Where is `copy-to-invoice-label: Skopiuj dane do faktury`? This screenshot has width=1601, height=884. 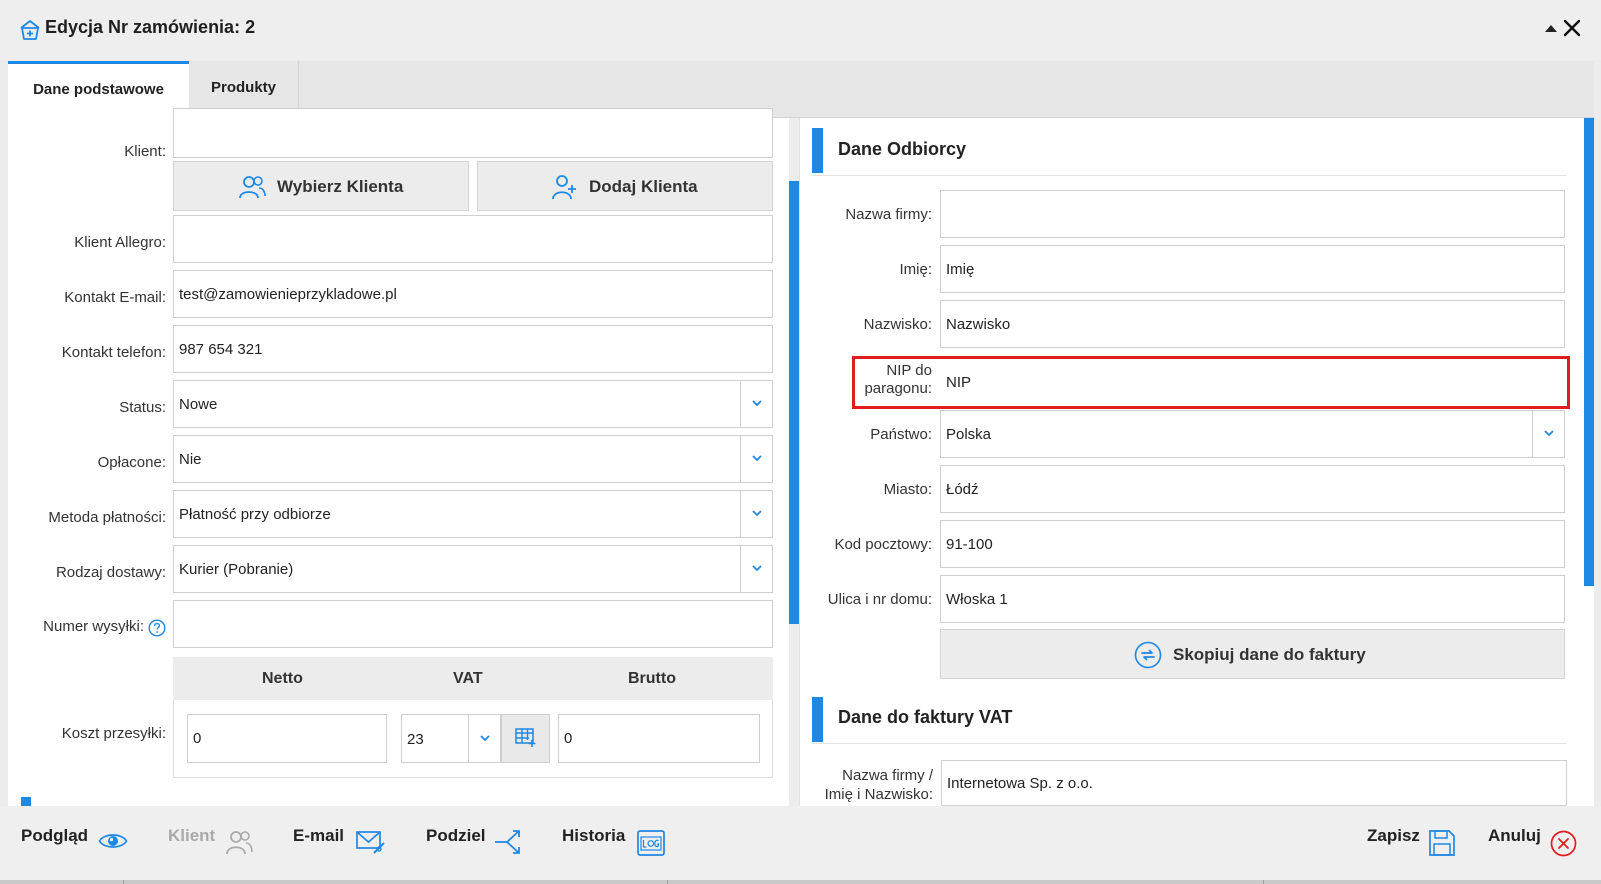 copy-to-invoice-label: Skopiuj dane do faktury is located at coordinates (1269, 654).